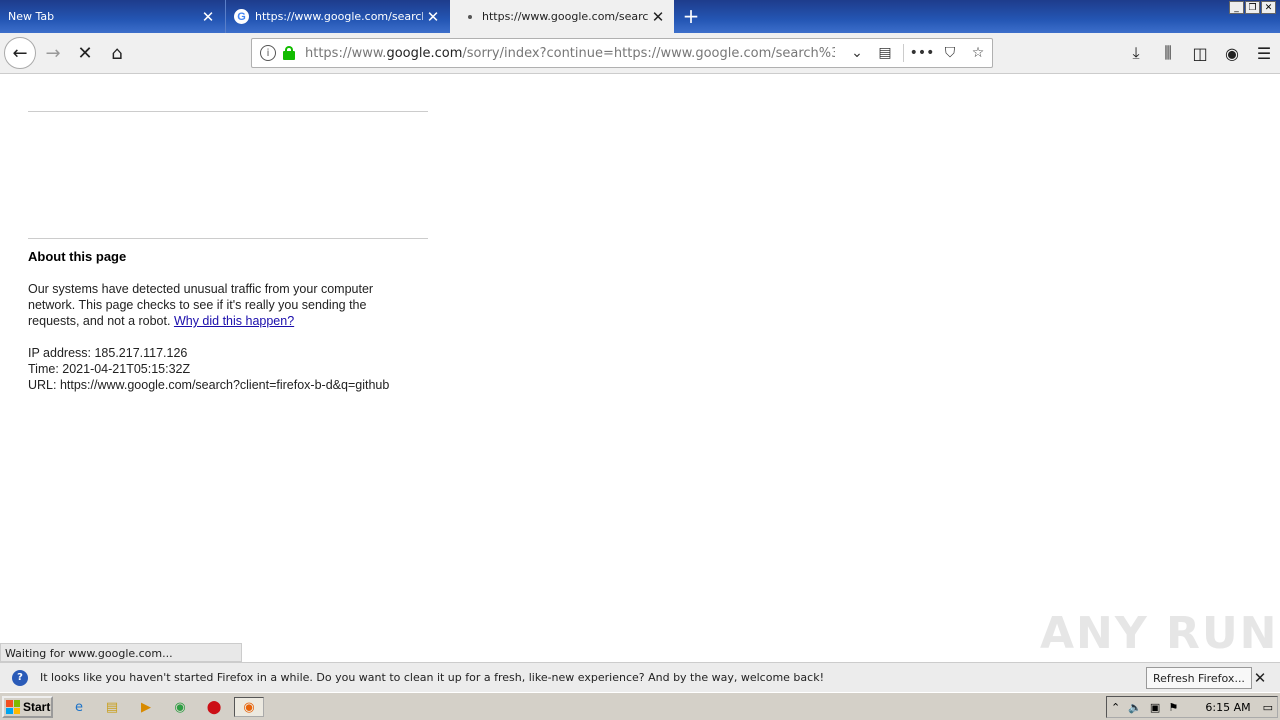 This screenshot has height=720, width=1280. I want to click on window-controls: _ ❐ ✕, so click(1252, 7).